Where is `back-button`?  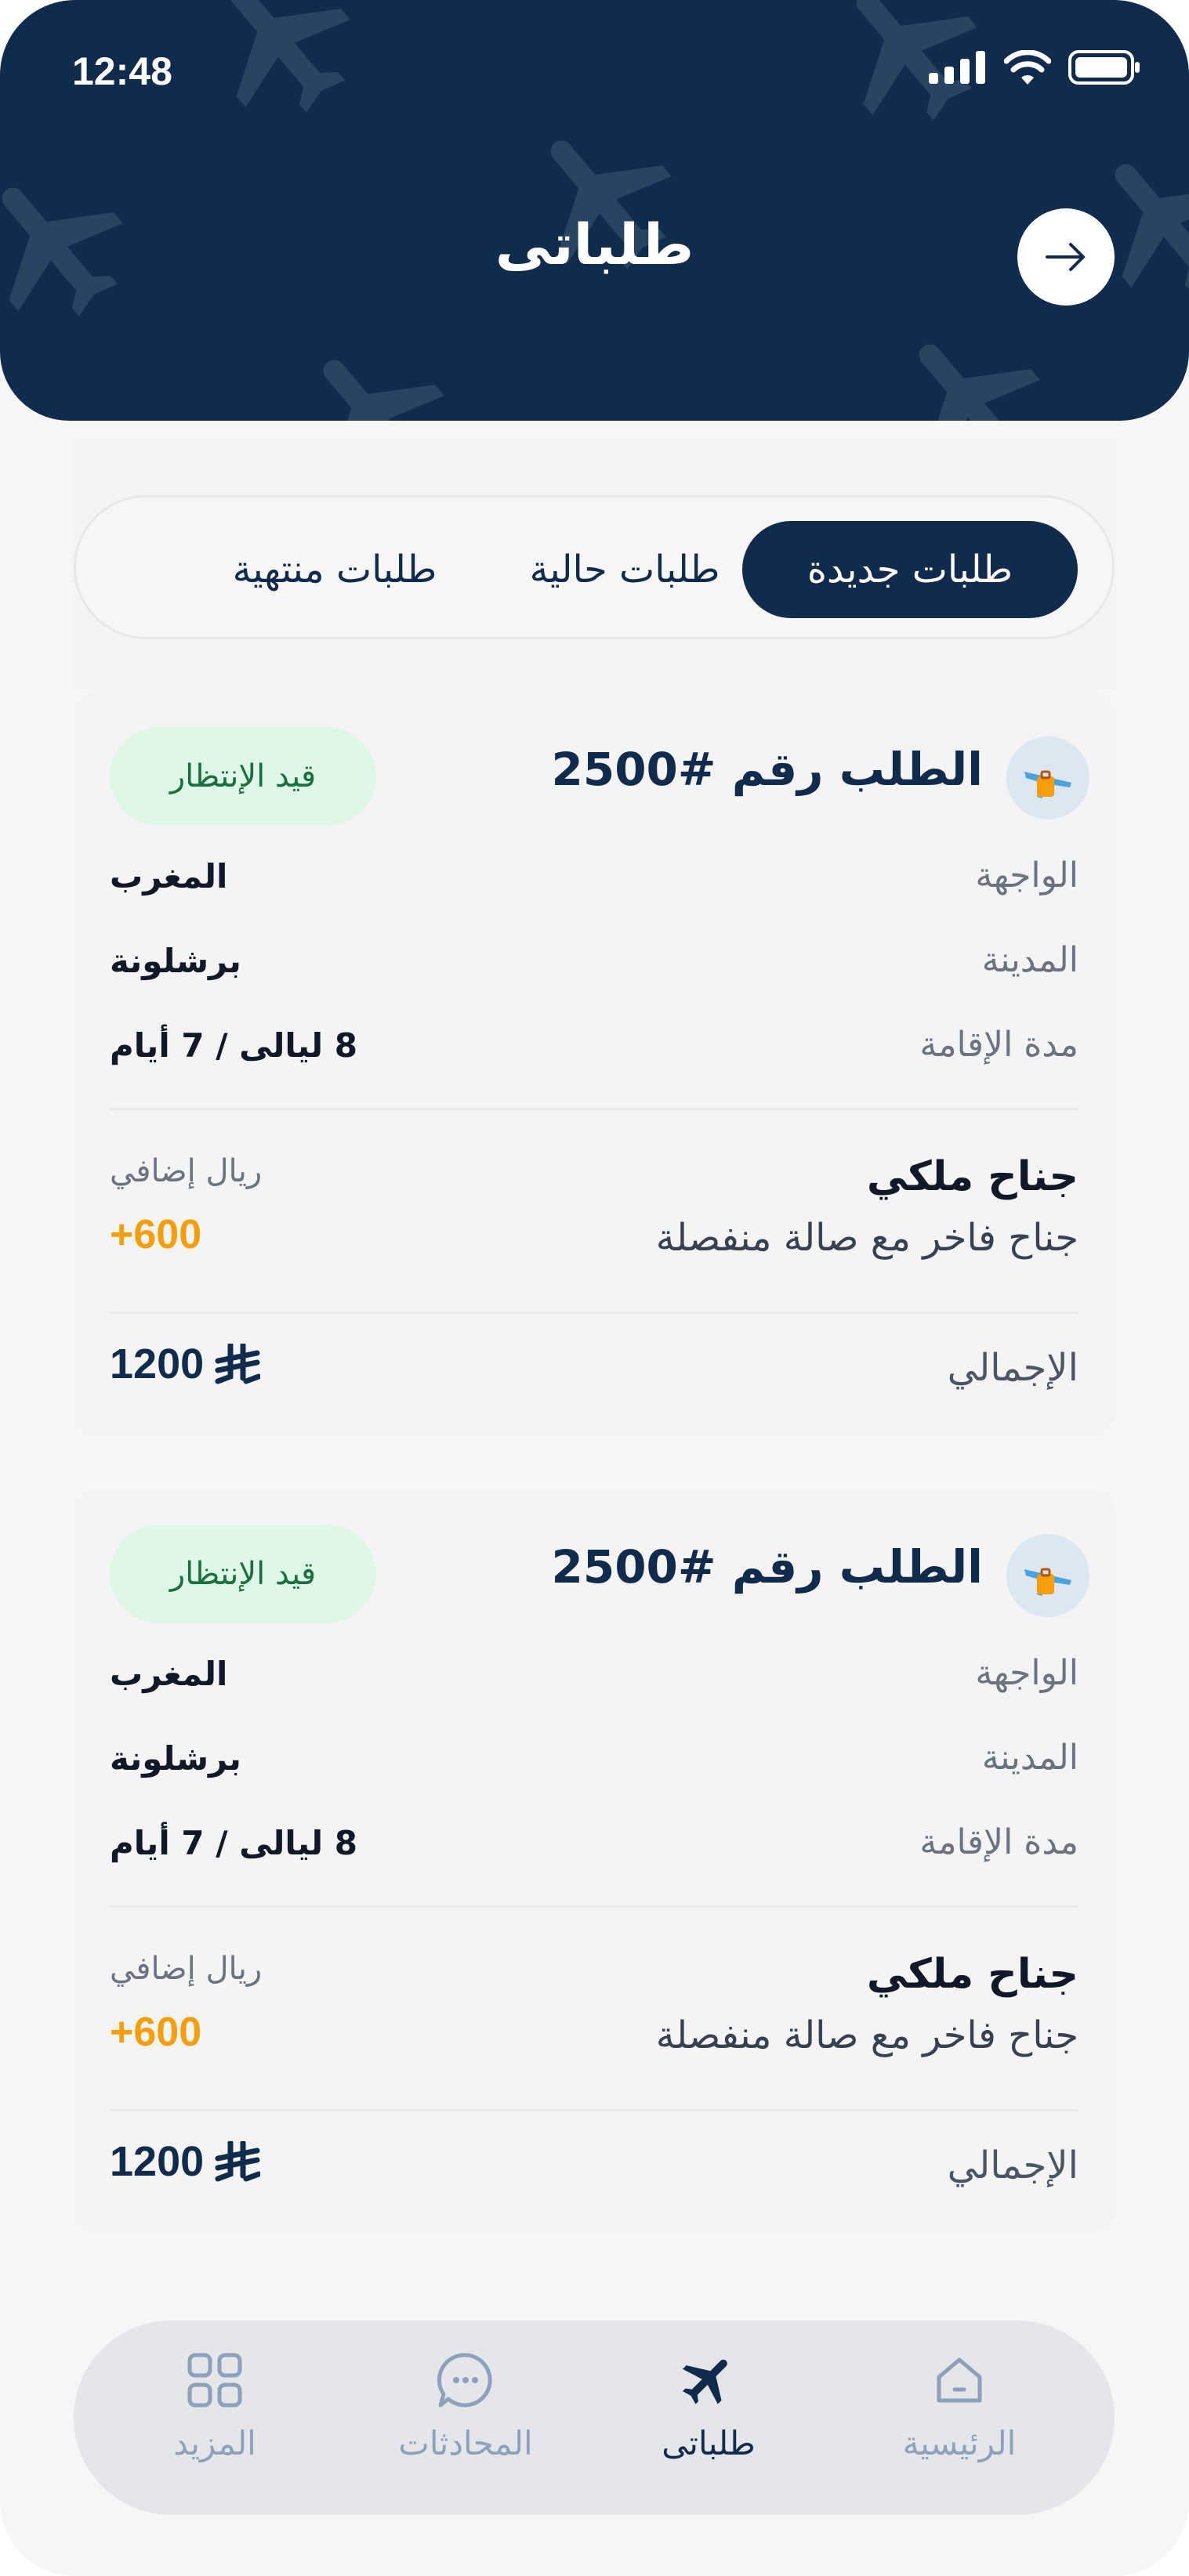
back-button is located at coordinates (1066, 257).